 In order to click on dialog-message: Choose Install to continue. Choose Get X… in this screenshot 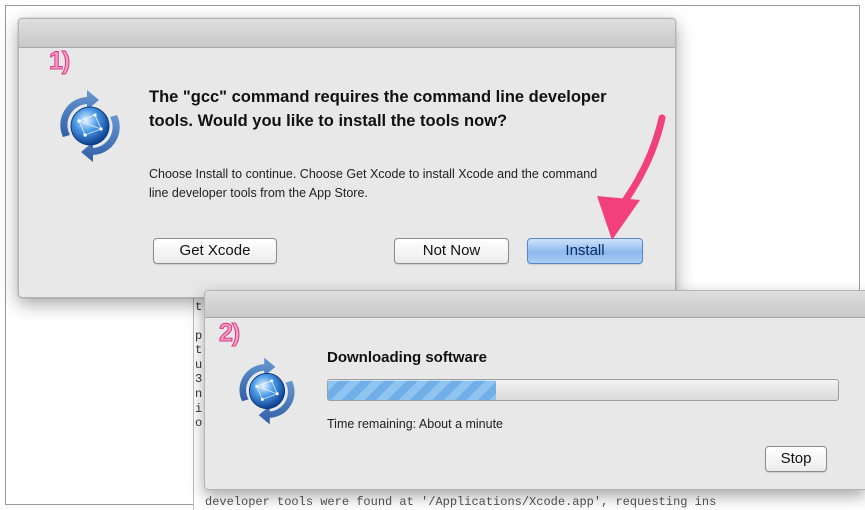, I will do `click(373, 183)`.